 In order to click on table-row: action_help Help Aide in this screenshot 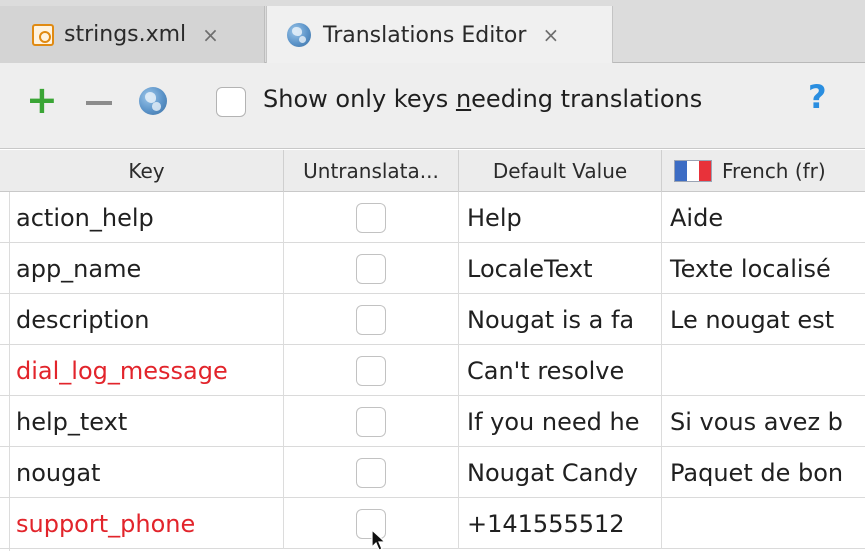, I will do `click(432, 217)`.